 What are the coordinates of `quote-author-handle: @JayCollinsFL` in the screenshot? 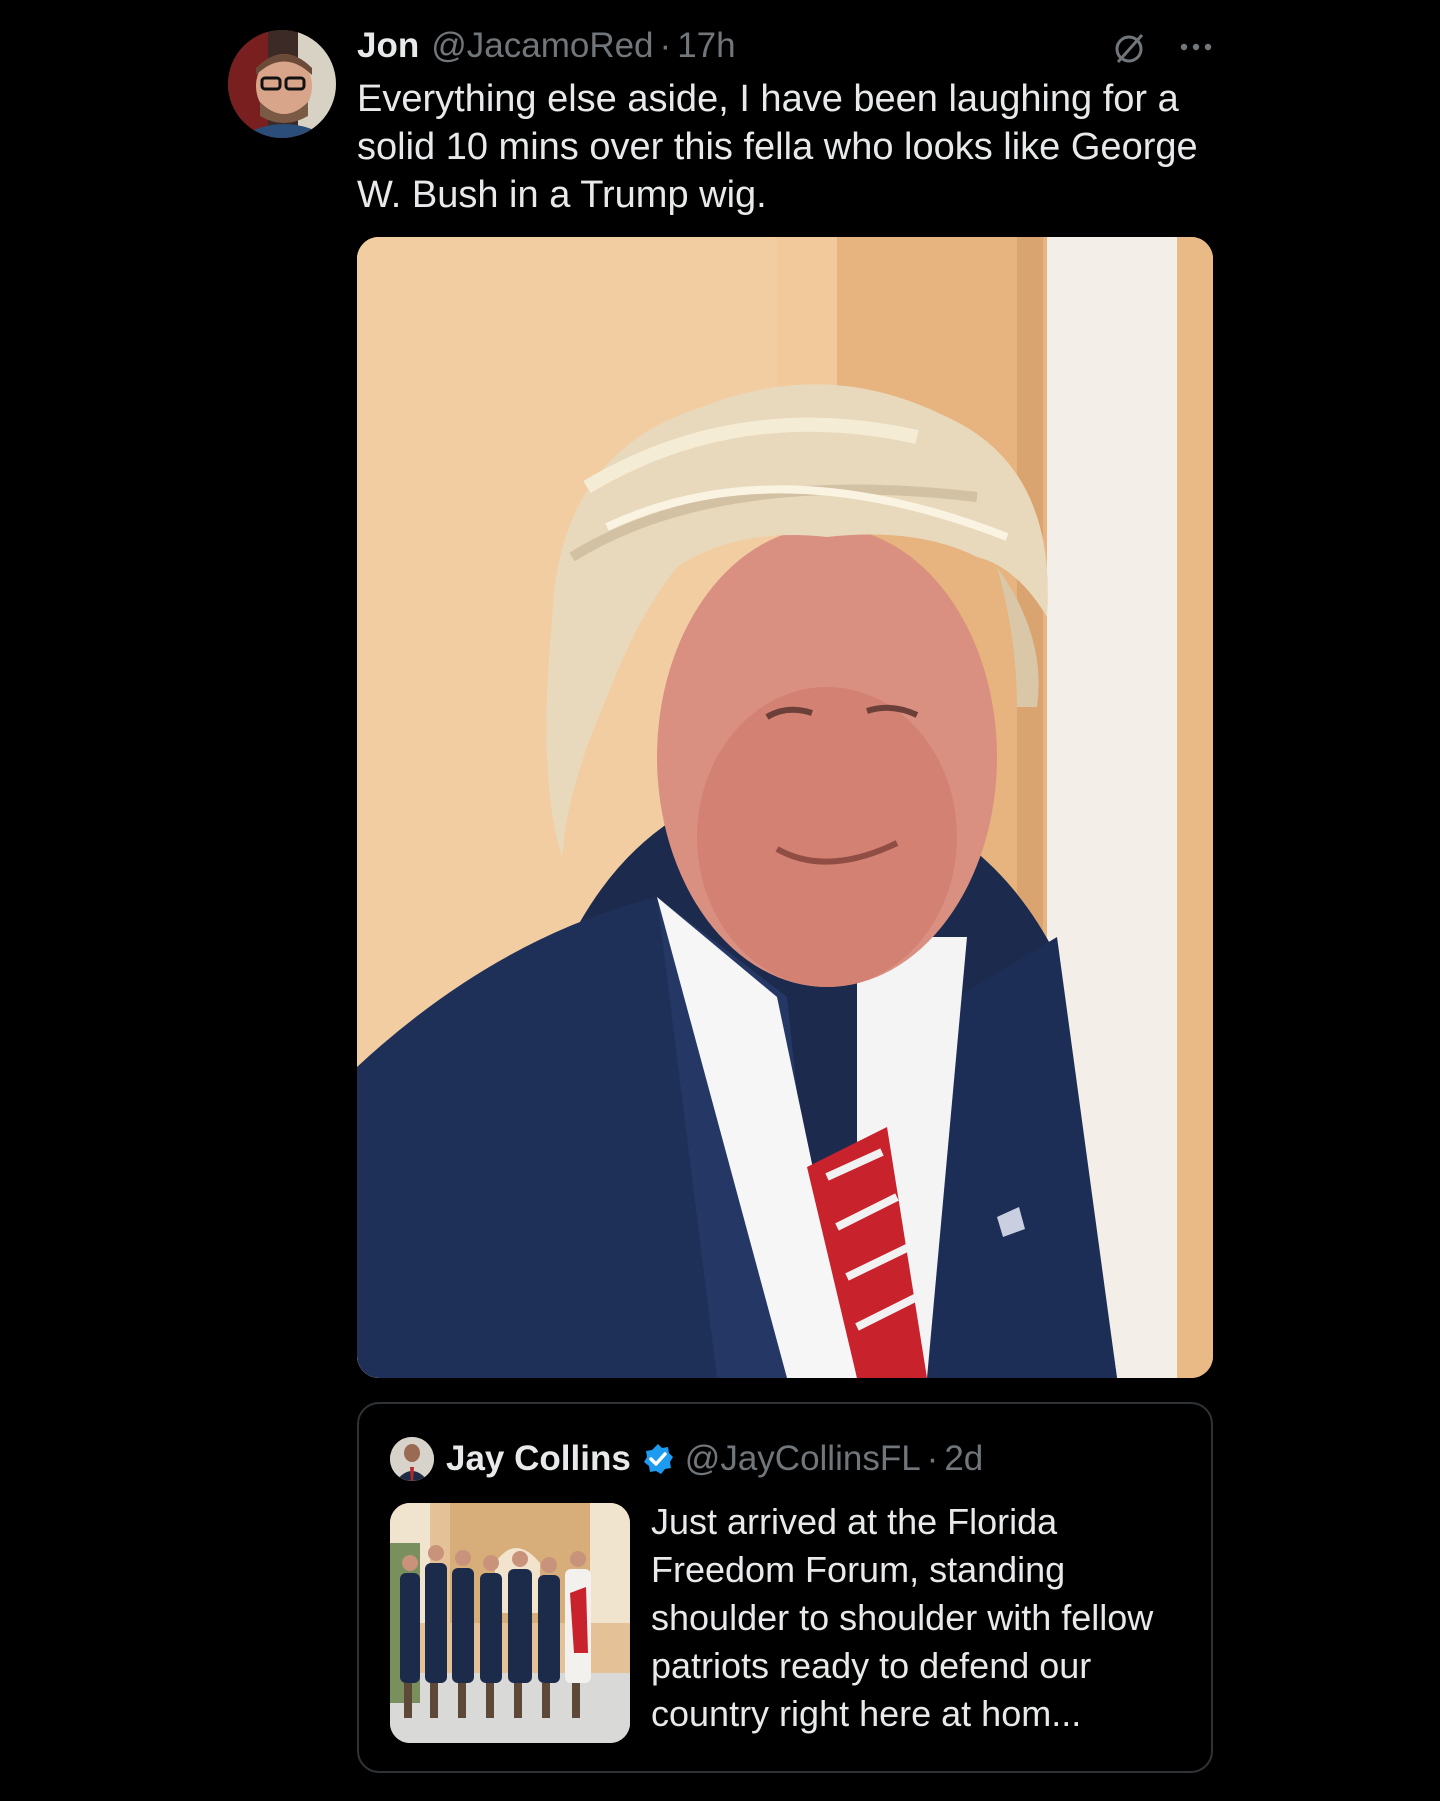 It's located at (803, 1459).